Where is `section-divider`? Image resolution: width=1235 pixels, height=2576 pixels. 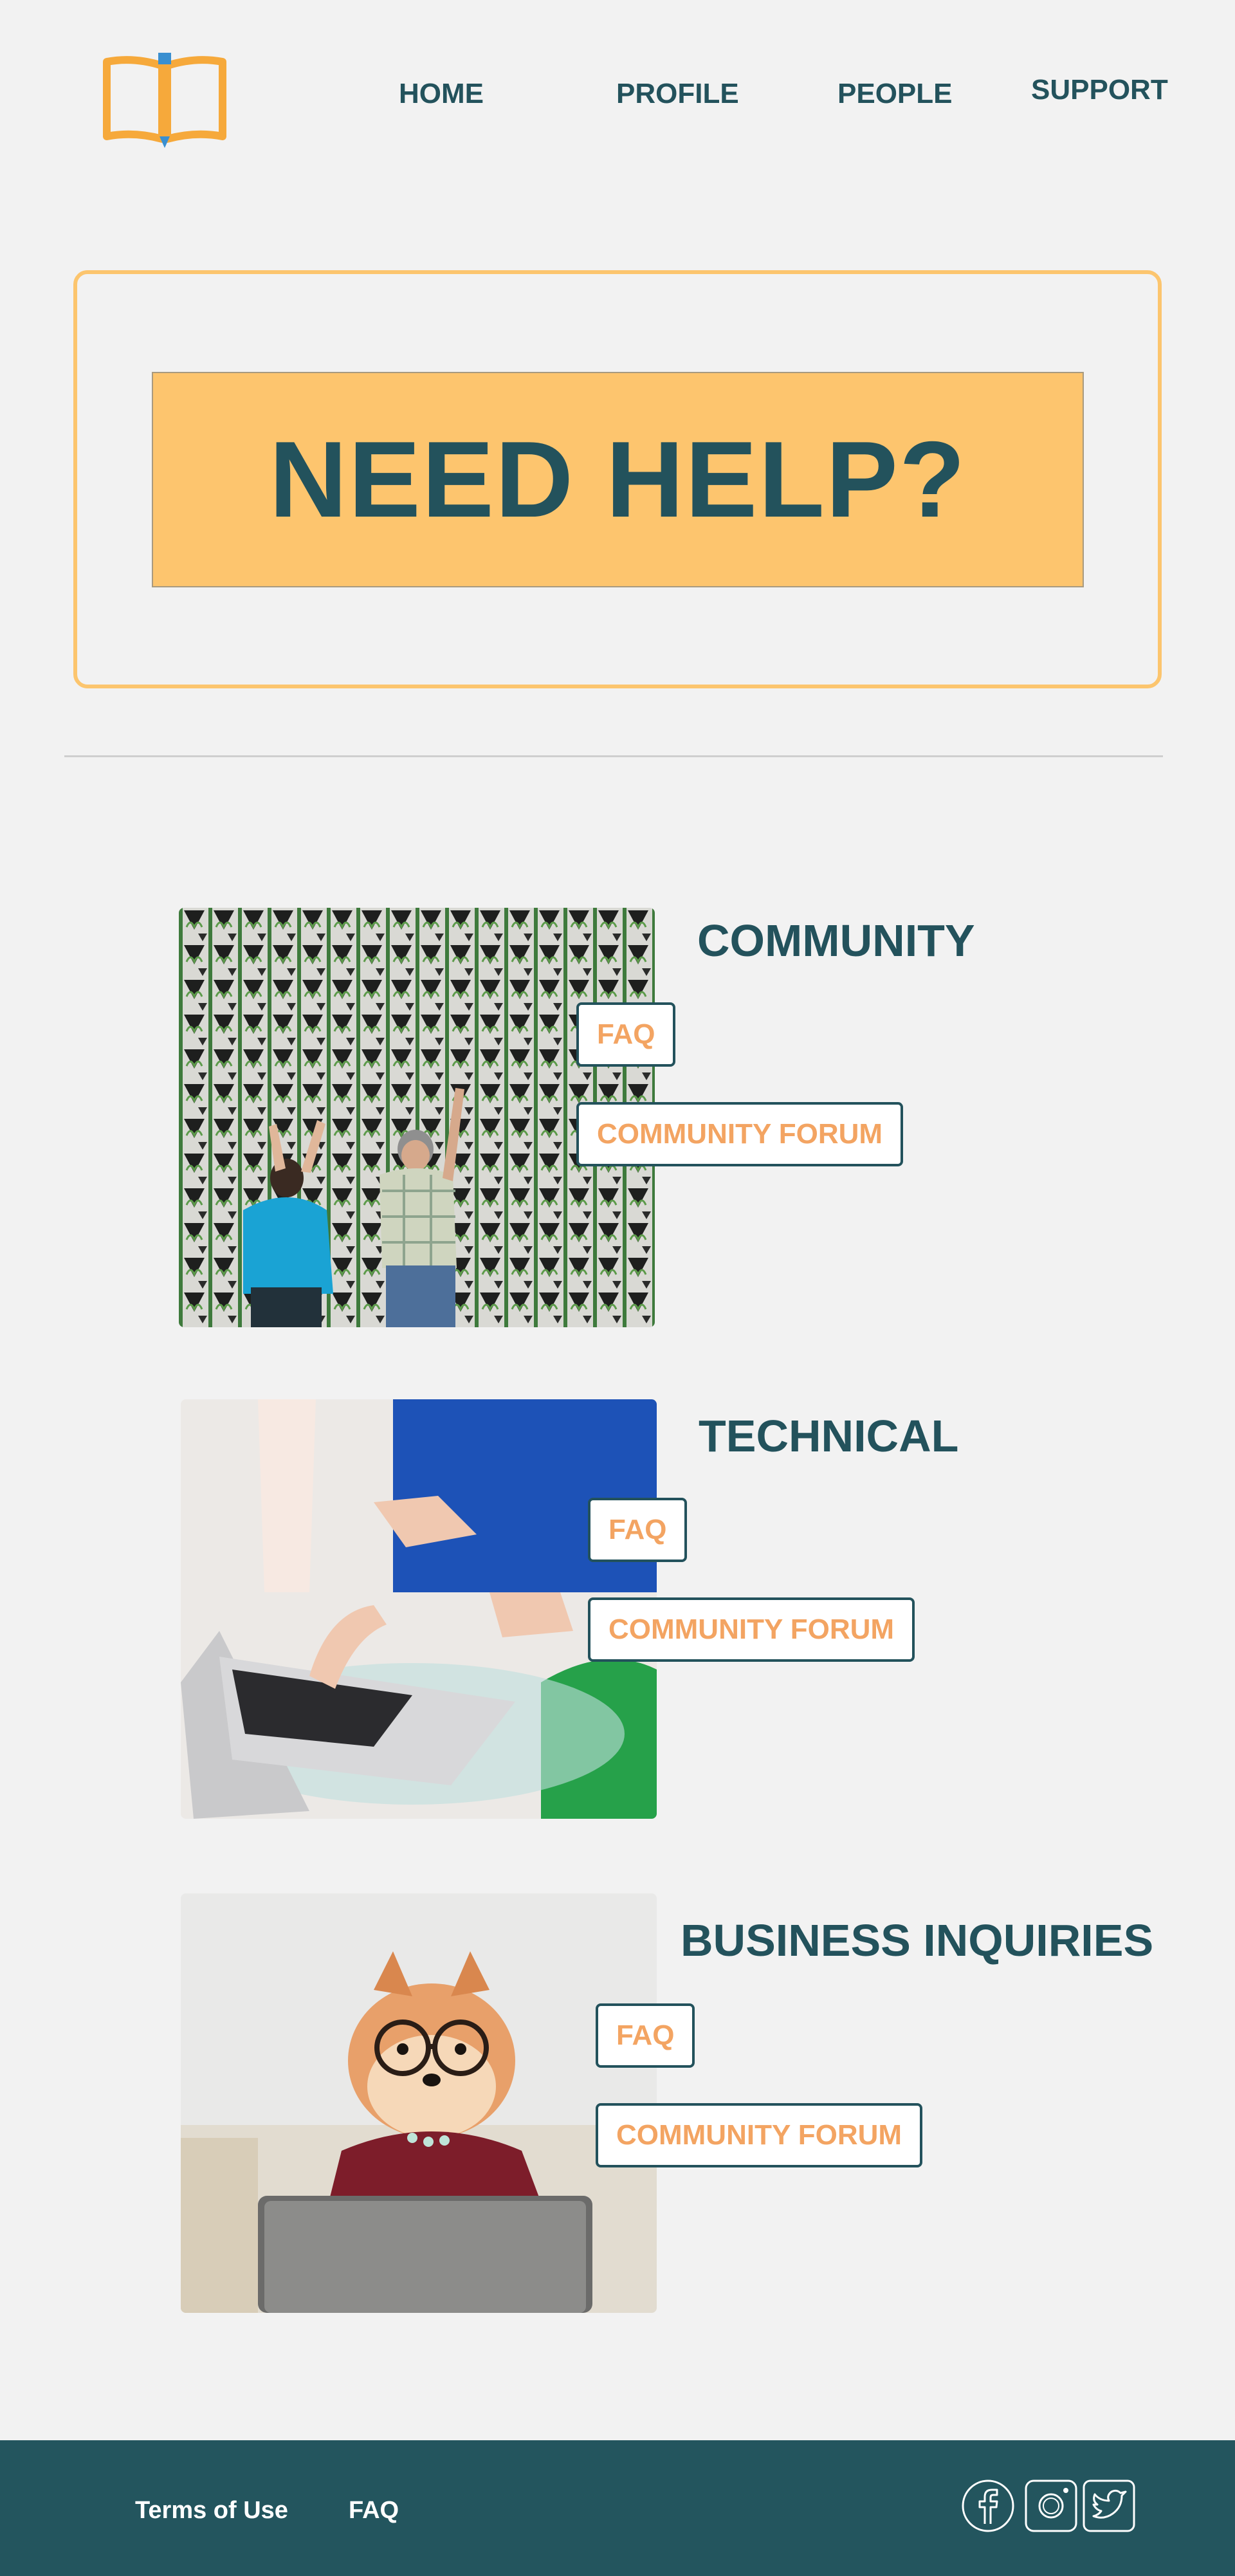
section-divider is located at coordinates (613, 756).